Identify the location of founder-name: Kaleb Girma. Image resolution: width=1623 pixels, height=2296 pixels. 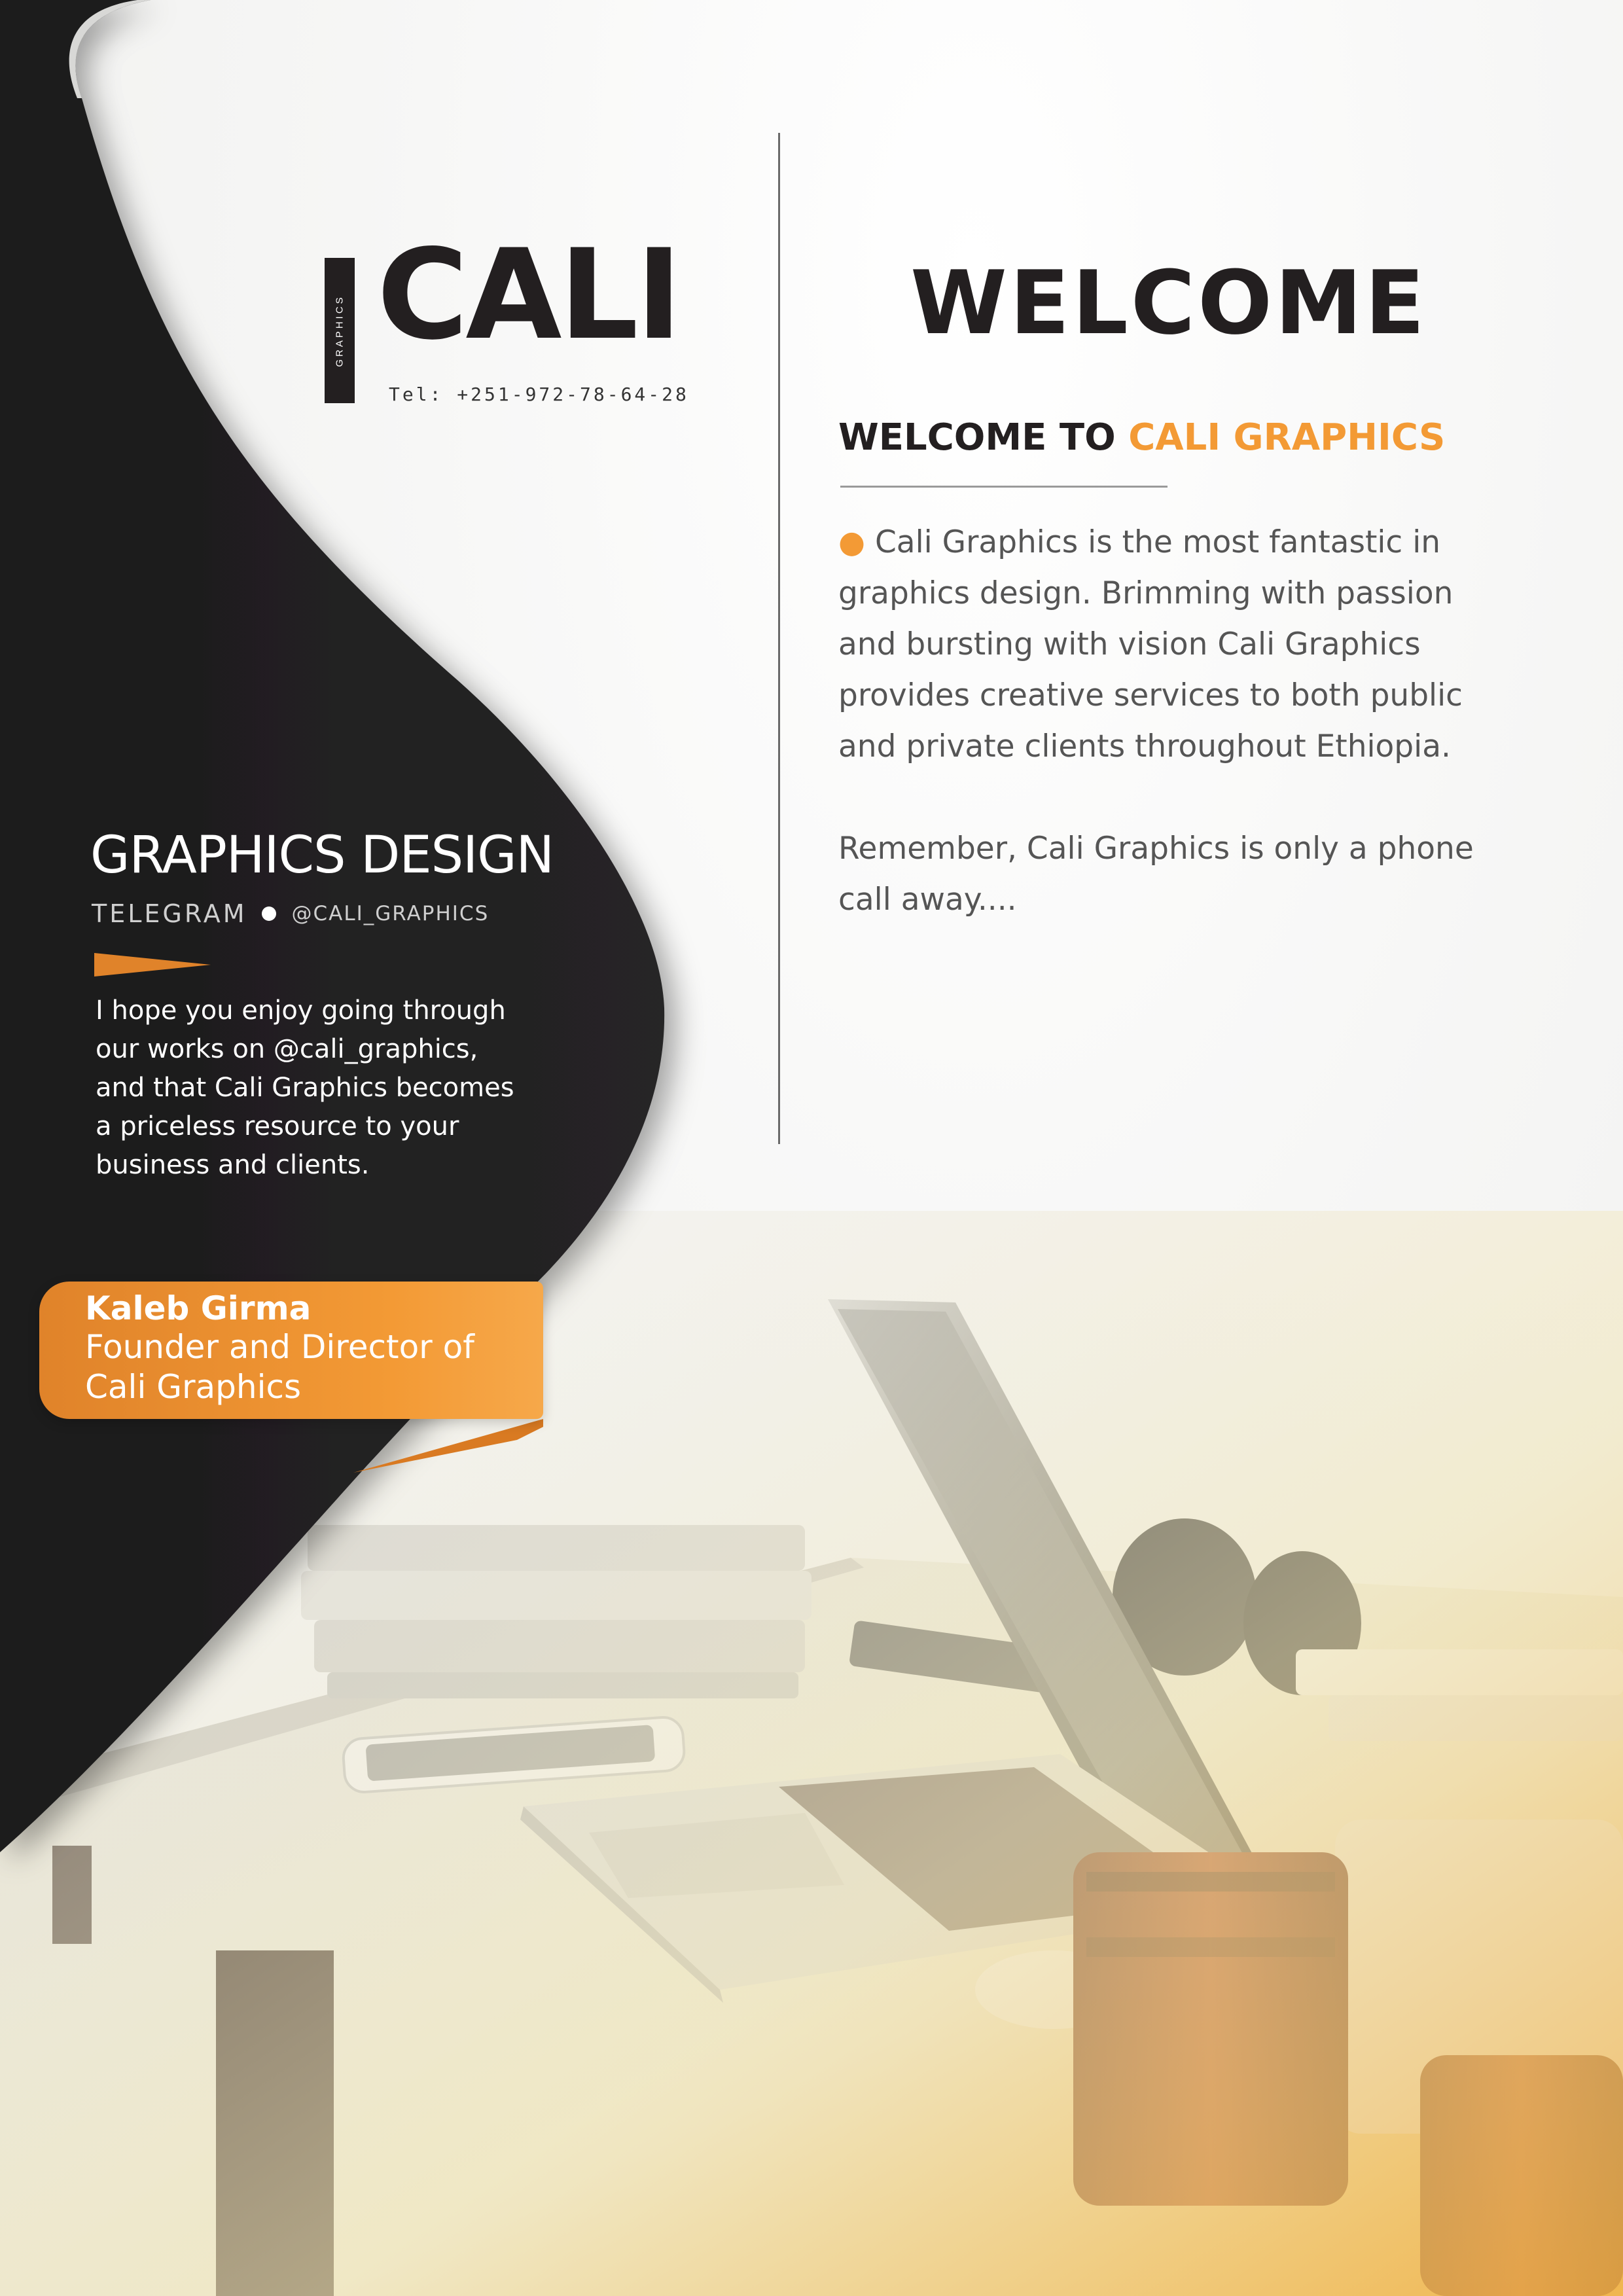
(199, 1308).